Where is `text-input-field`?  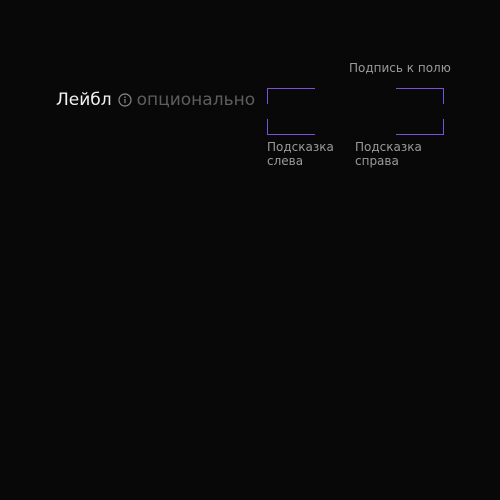
text-input-field is located at coordinates (355, 111).